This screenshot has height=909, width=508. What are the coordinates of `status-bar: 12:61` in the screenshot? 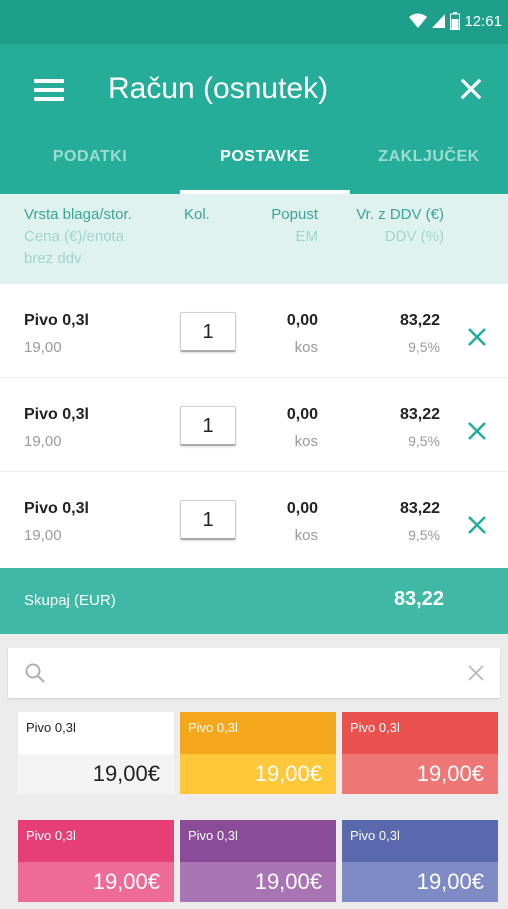 It's located at (254, 22).